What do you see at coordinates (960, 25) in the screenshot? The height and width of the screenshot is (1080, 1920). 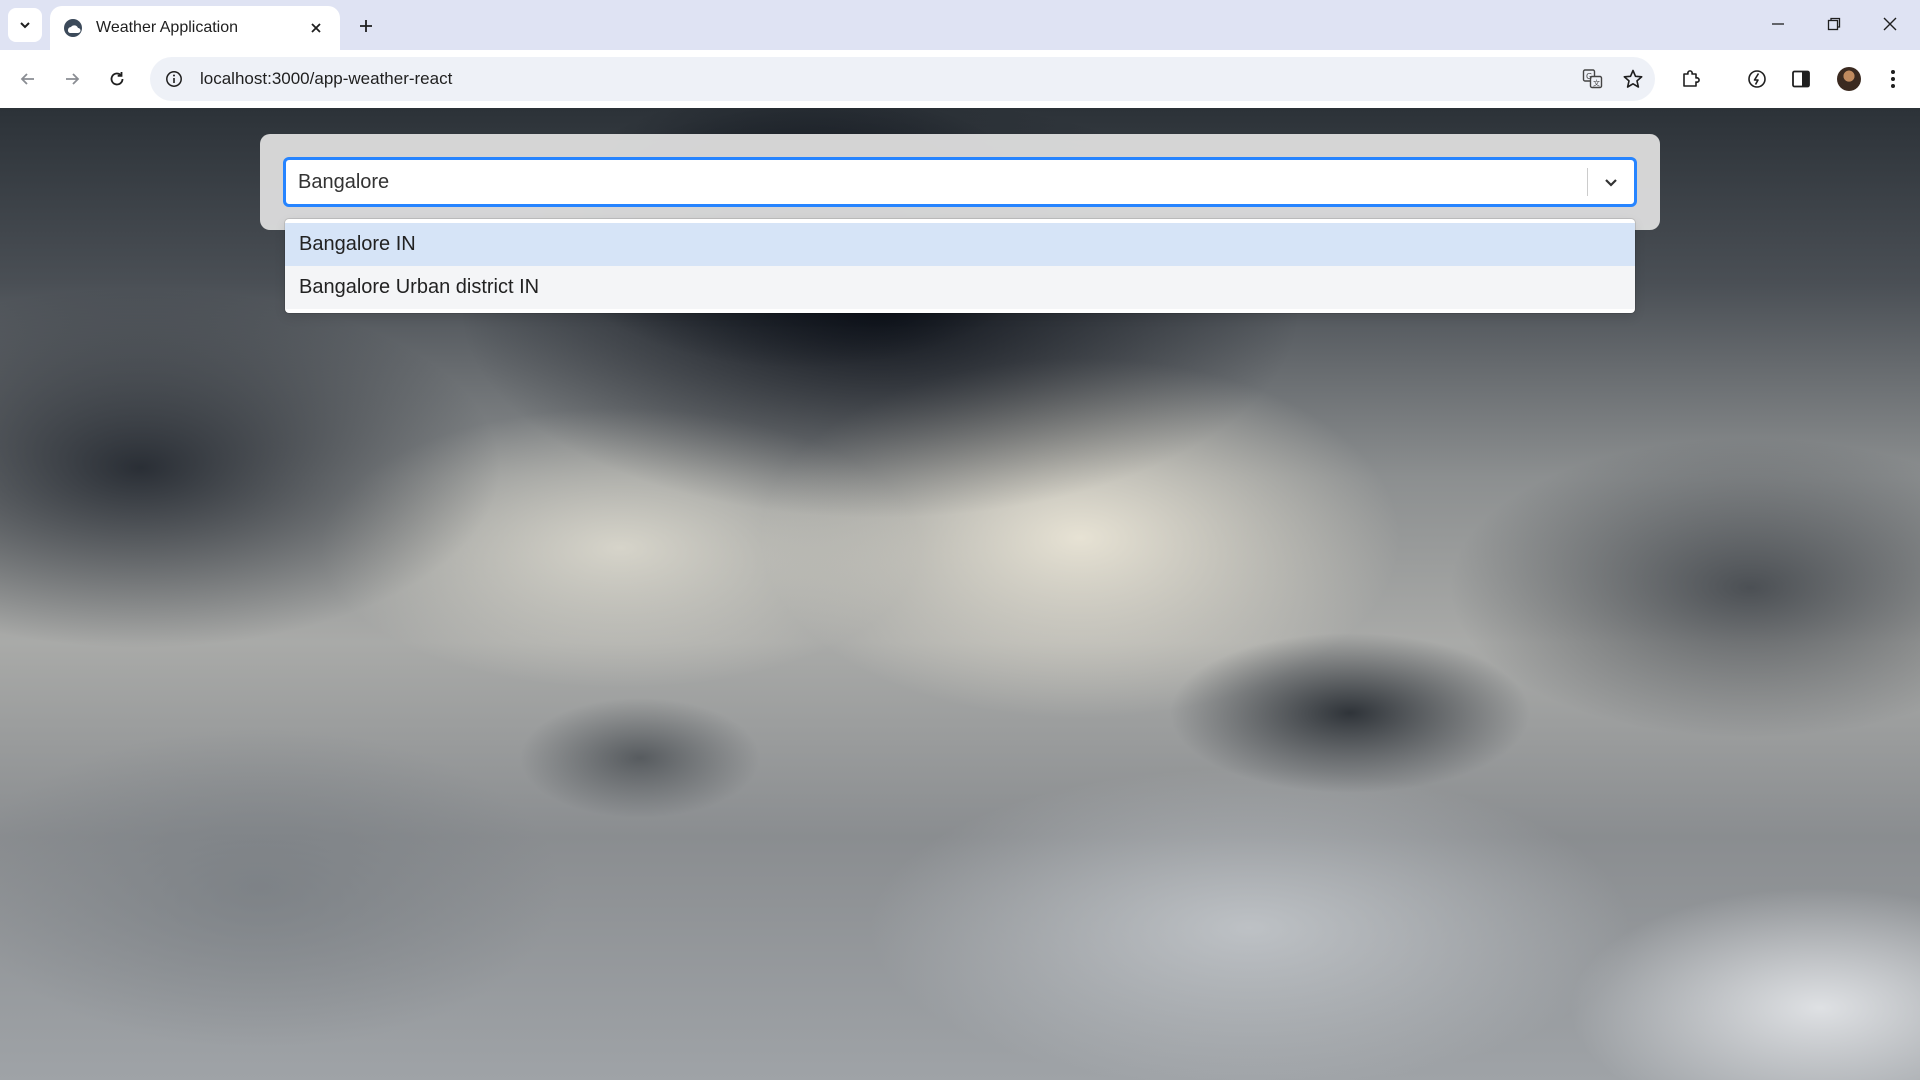 I see `tab-strip: Weather Application` at bounding box center [960, 25].